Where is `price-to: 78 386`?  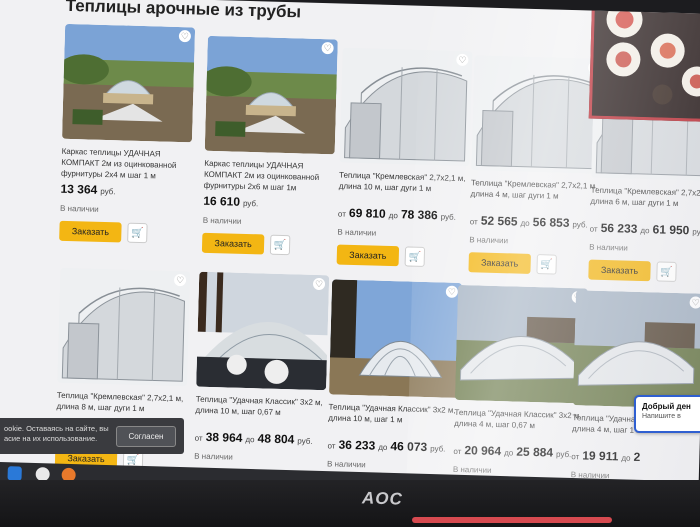 price-to: 78 386 is located at coordinates (419, 215).